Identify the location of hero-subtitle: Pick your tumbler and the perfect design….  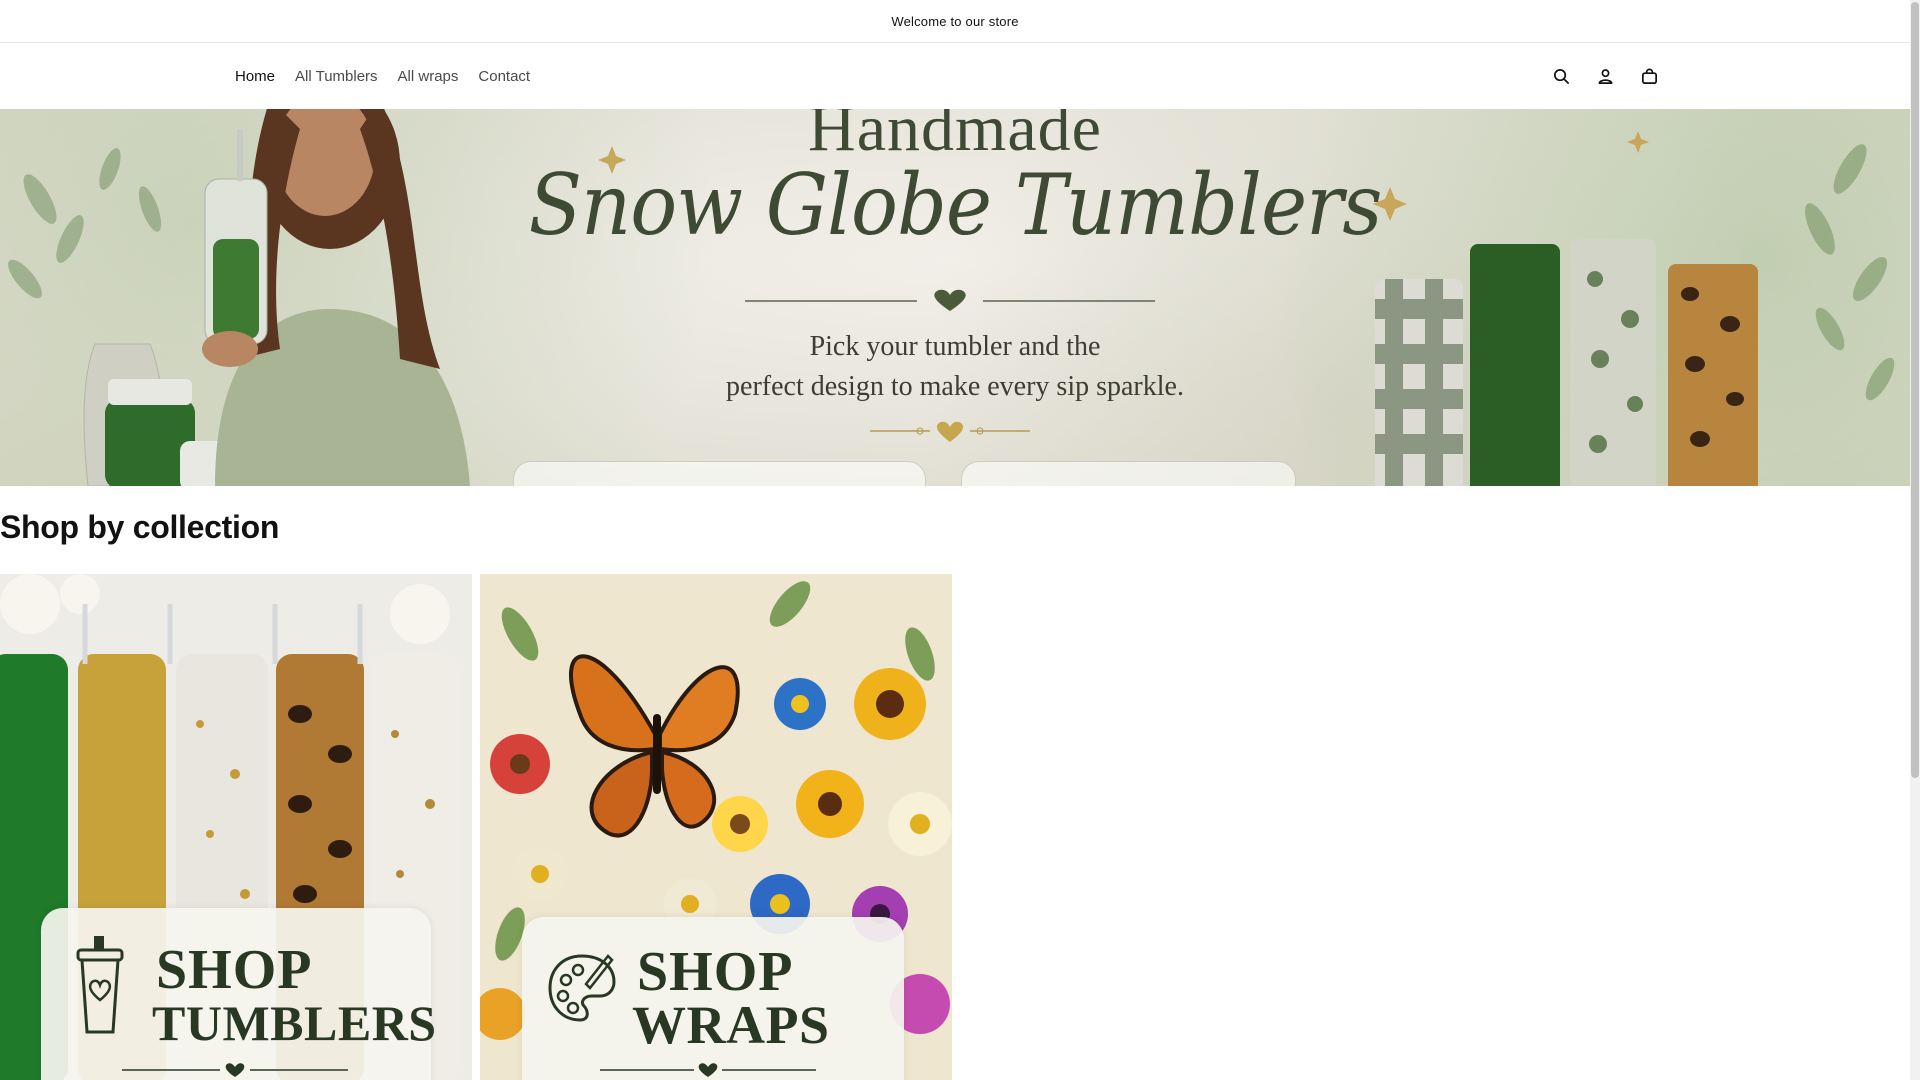
(955, 367).